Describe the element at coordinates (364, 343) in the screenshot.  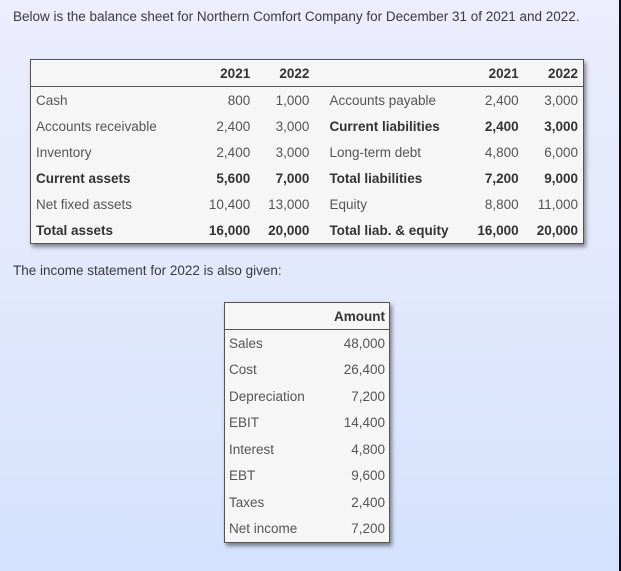
I see `line-item-amount: 48,000` at that location.